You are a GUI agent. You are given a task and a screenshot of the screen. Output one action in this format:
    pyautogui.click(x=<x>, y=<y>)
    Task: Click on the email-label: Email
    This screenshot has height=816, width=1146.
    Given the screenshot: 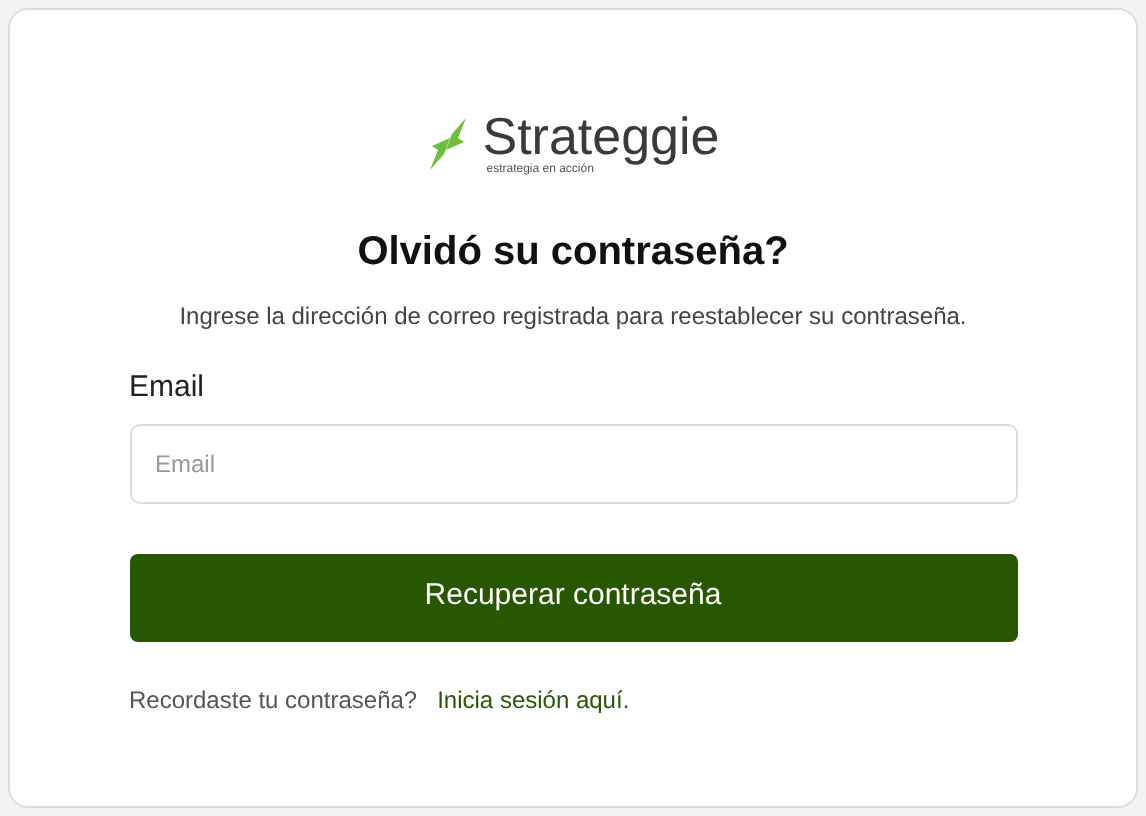 What is the action you would take?
    pyautogui.click(x=168, y=388)
    